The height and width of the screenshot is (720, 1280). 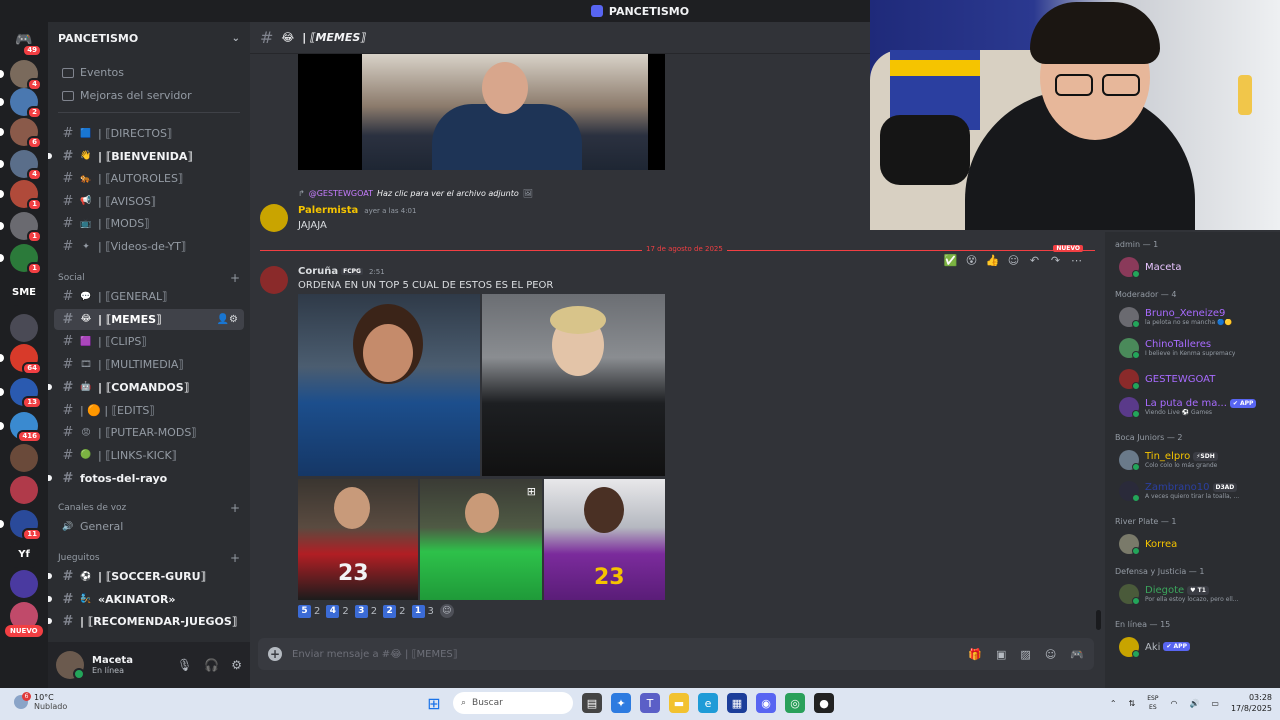 I want to click on settings-gear-icon: ⚙, so click(x=236, y=665).